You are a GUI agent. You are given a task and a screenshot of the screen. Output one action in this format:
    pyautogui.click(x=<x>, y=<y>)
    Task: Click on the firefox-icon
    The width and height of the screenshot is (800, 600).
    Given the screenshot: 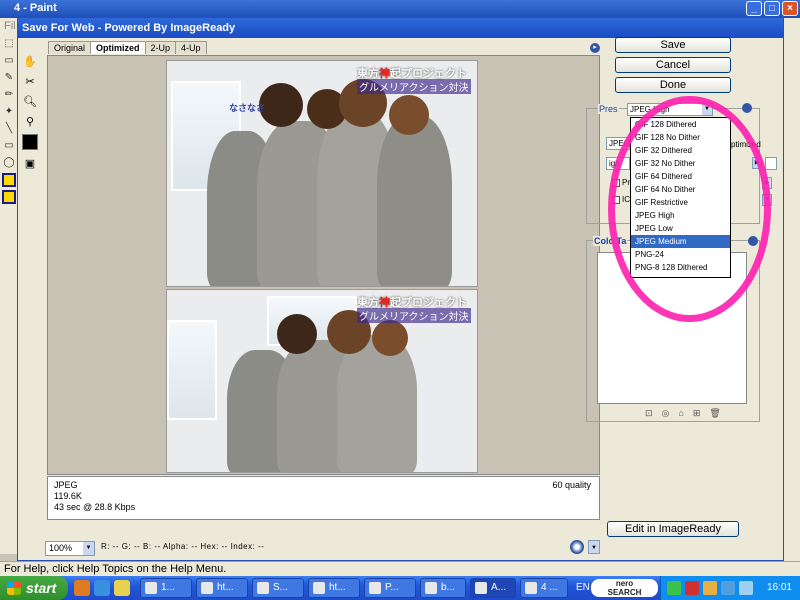 What is the action you would take?
    pyautogui.click(x=82, y=588)
    